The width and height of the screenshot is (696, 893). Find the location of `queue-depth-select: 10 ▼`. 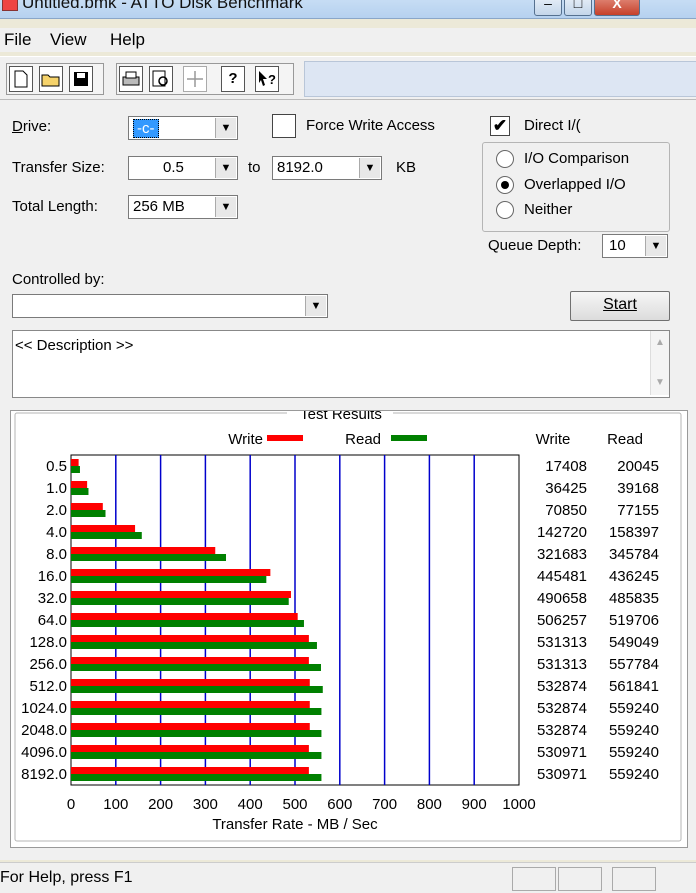

queue-depth-select: 10 ▼ is located at coordinates (635, 246).